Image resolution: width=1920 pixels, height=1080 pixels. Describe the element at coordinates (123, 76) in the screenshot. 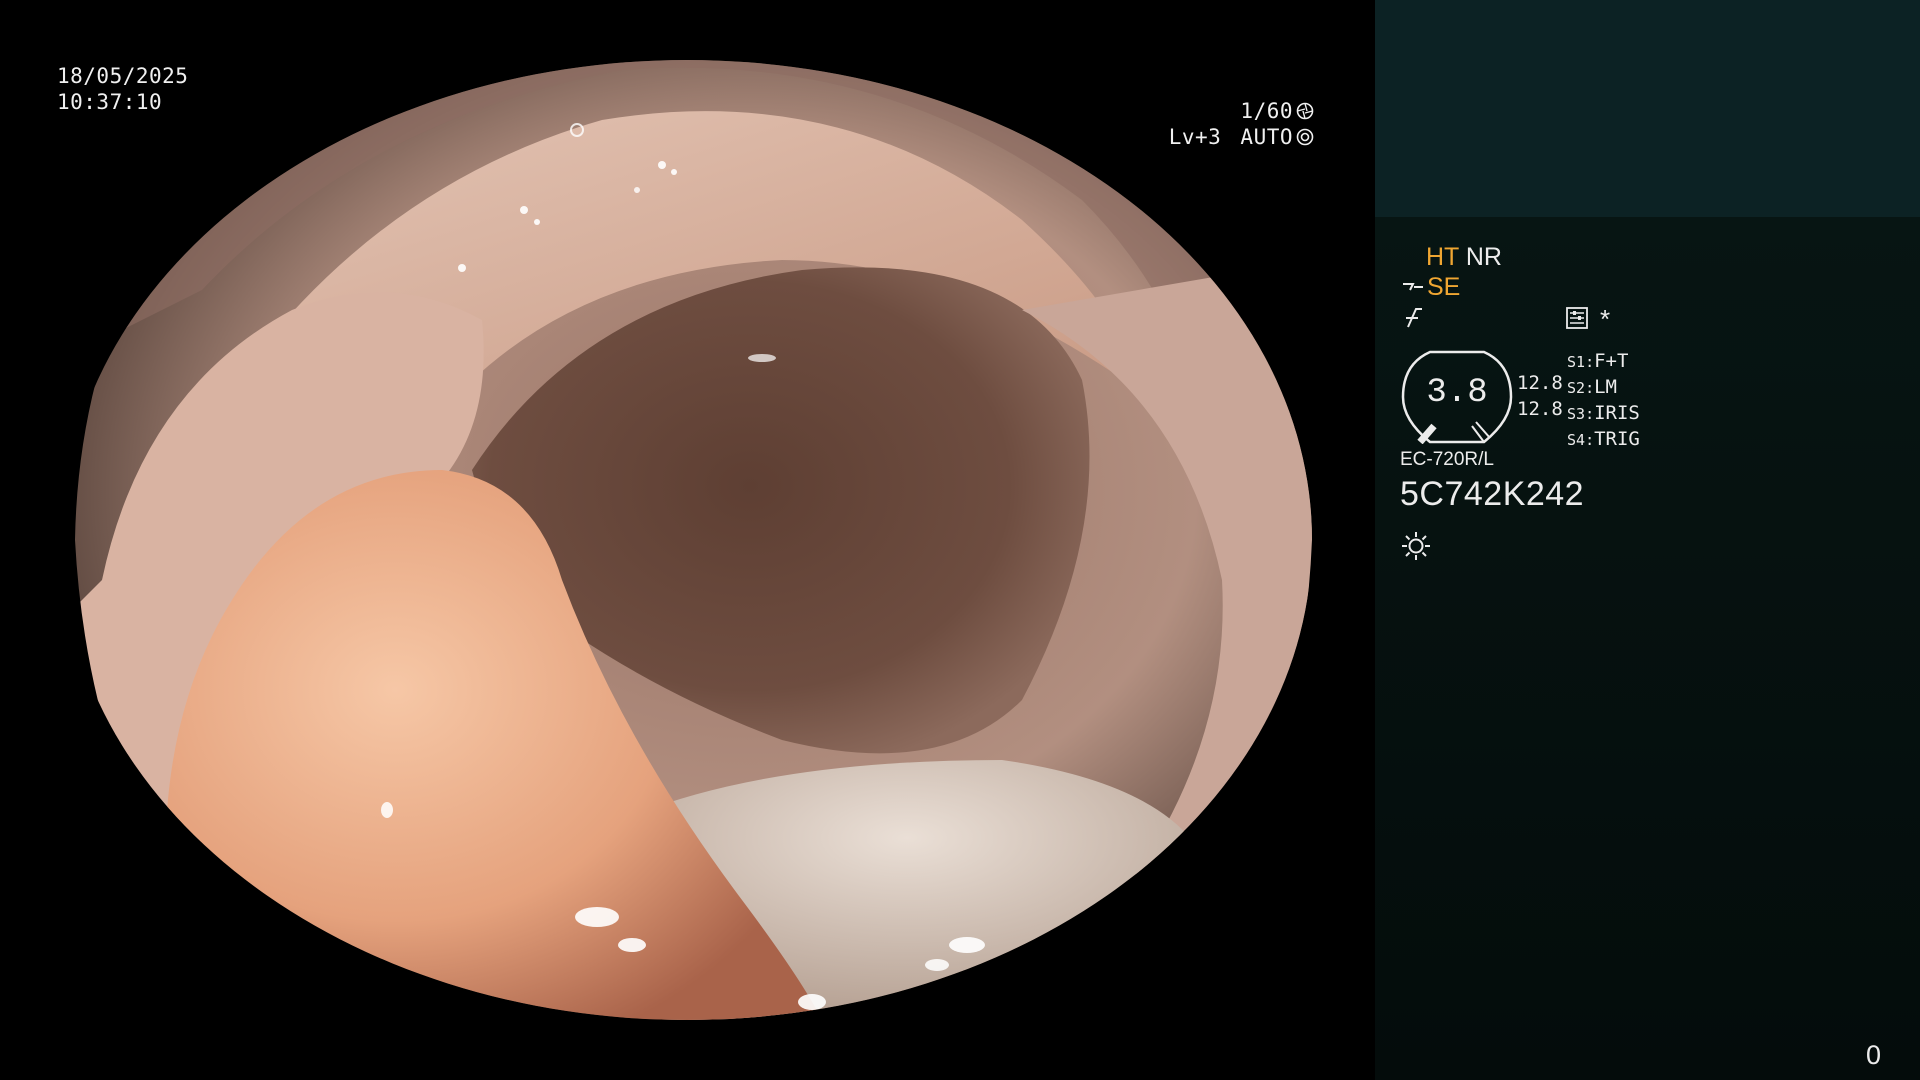

I see `date-label: 18/05/2025` at that location.